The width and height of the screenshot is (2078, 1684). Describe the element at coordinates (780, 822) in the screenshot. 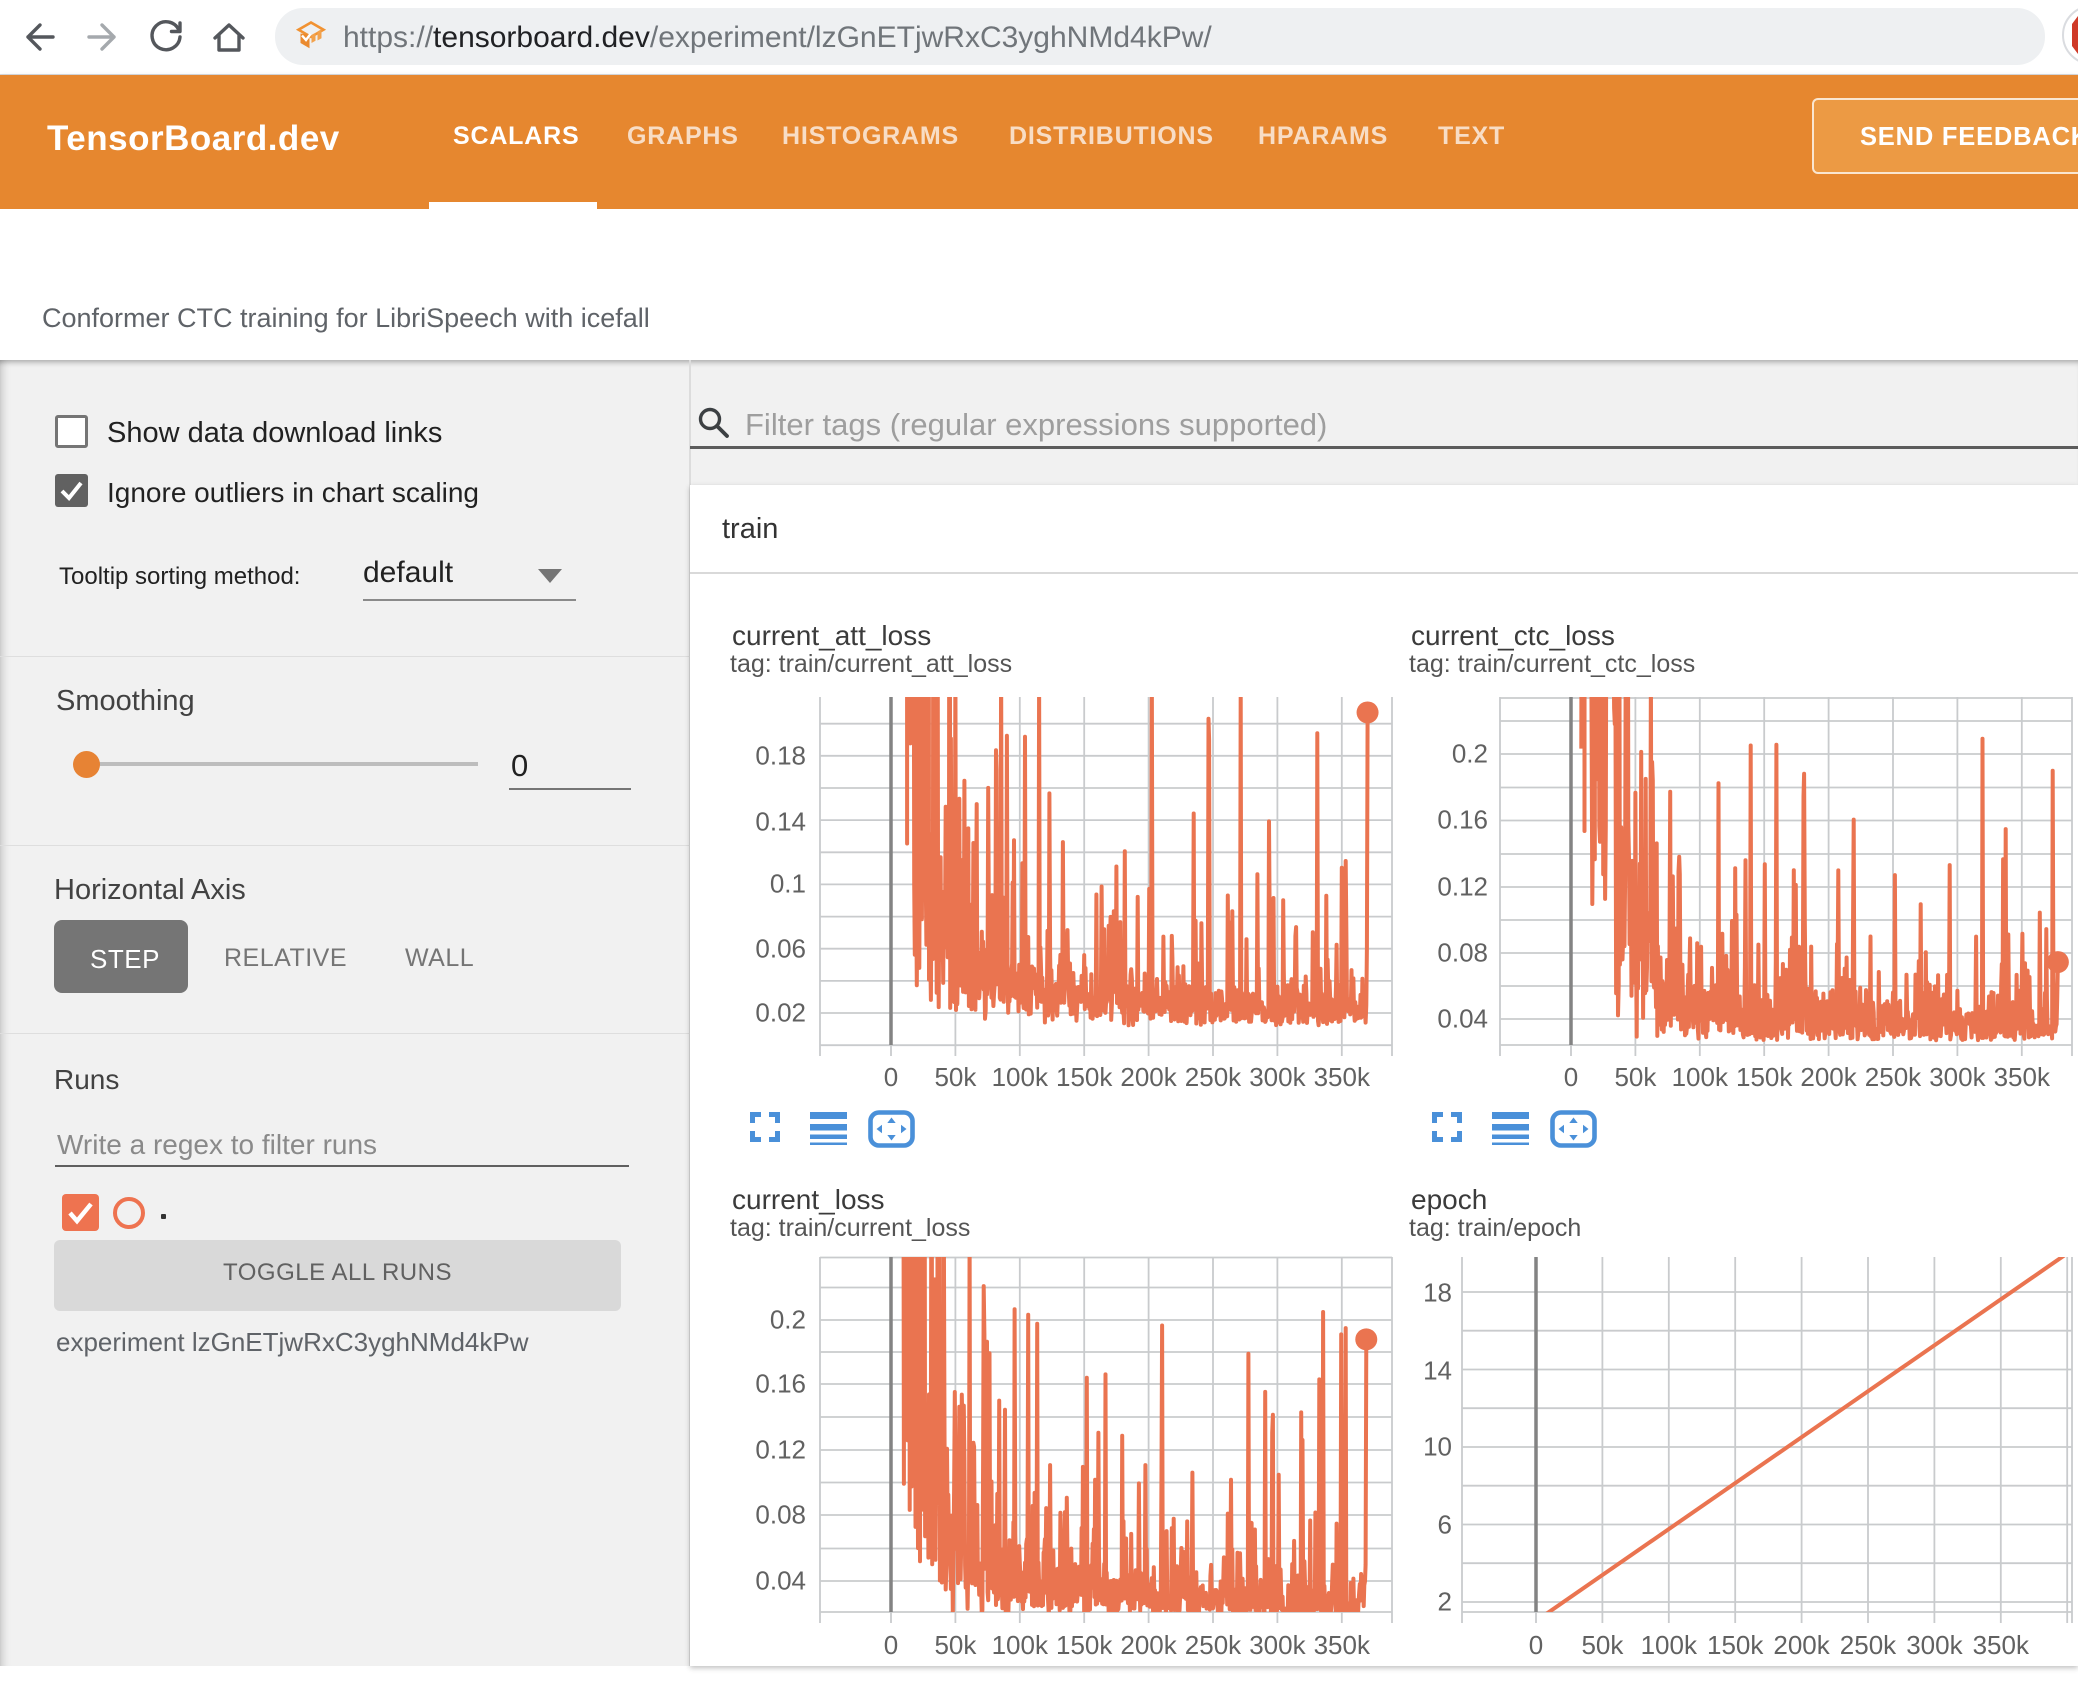

I see `svg-text: 0.14` at that location.